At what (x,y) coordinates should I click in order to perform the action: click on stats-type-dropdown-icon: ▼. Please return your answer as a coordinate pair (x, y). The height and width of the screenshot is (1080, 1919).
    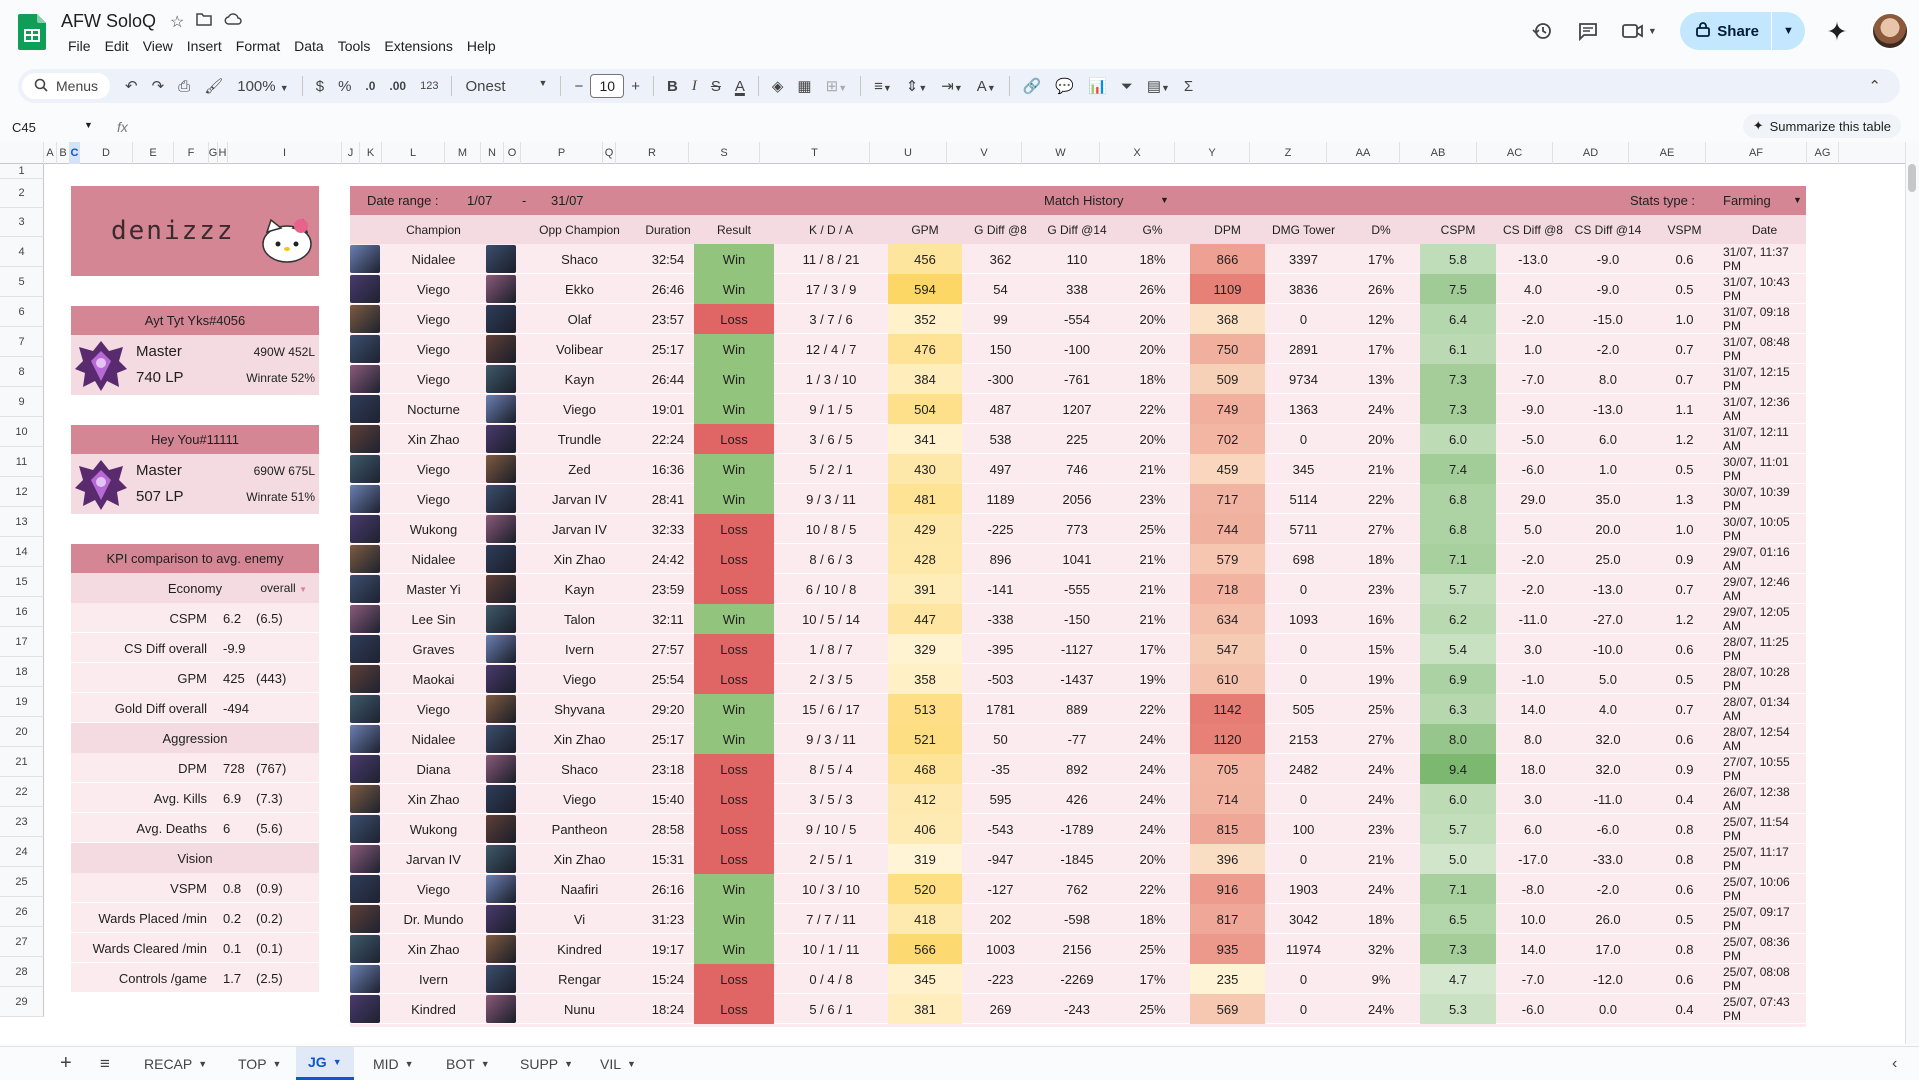
    Looking at the image, I should click on (1797, 200).